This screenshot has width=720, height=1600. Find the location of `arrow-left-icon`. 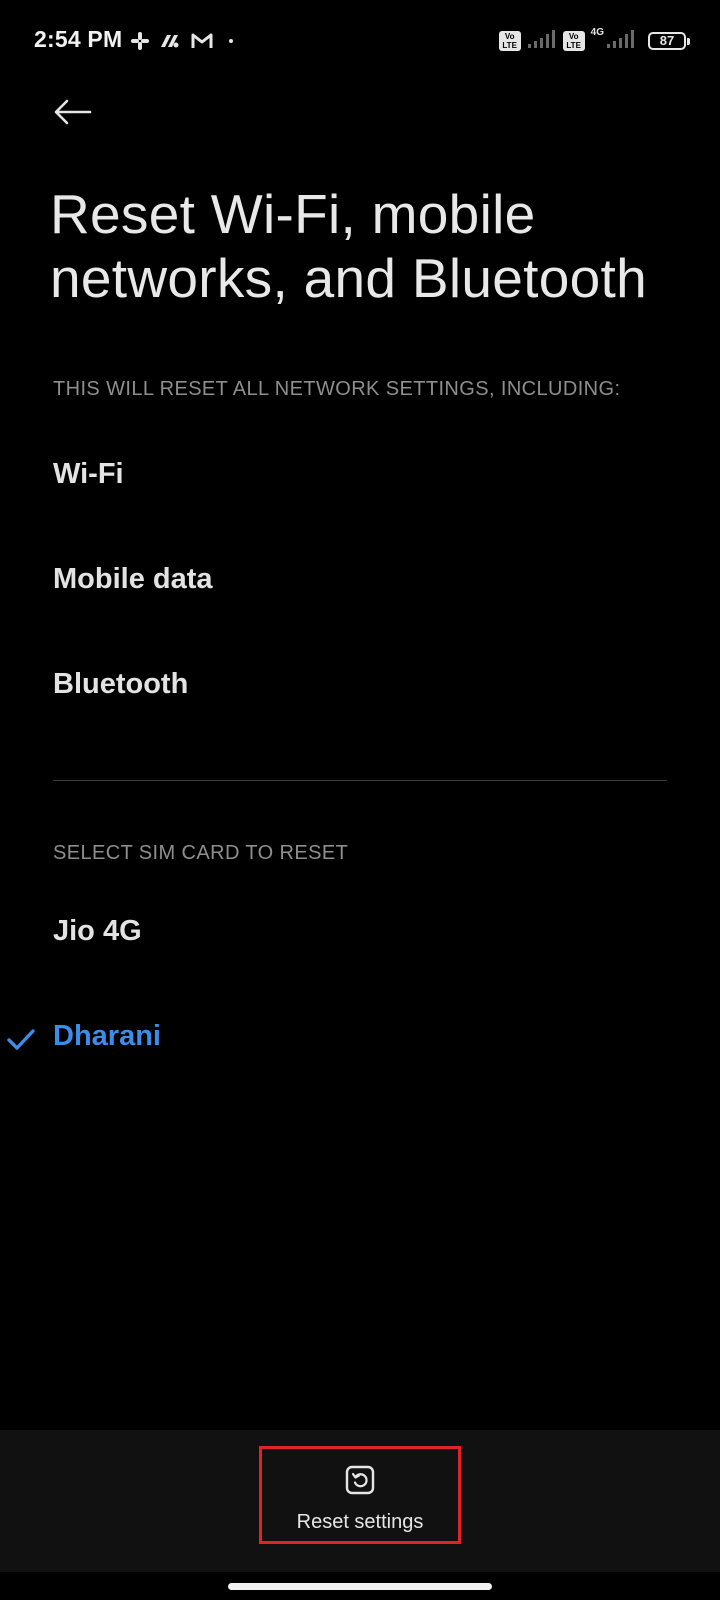

arrow-left-icon is located at coordinates (72, 114).